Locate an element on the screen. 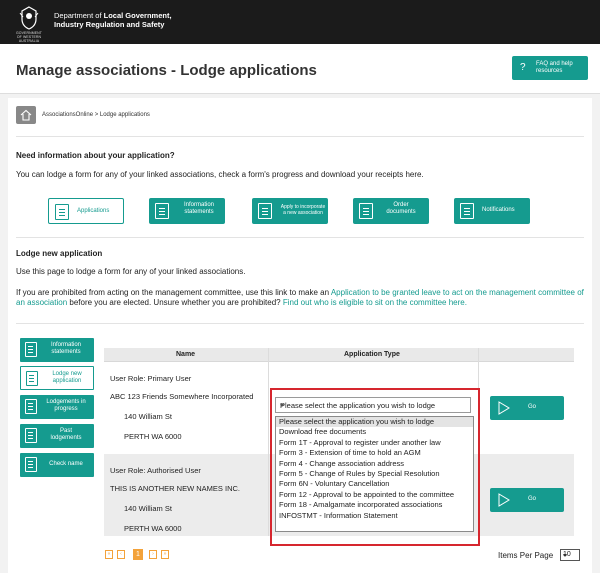 This screenshot has height=573, width=600. home-icon is located at coordinates (26, 115).